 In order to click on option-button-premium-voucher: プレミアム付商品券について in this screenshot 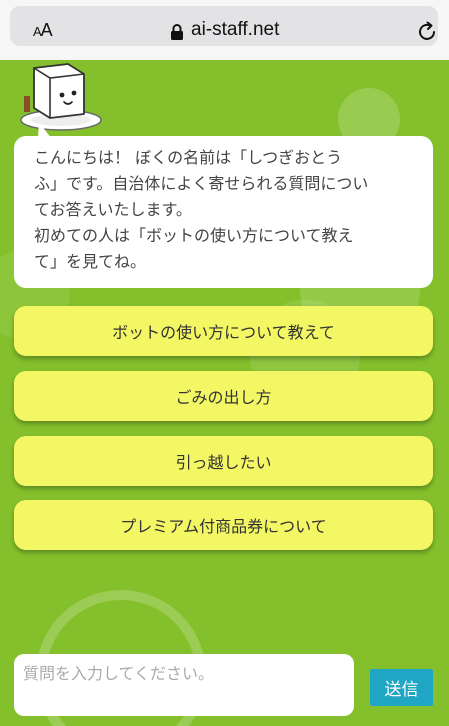, I will do `click(223, 525)`.